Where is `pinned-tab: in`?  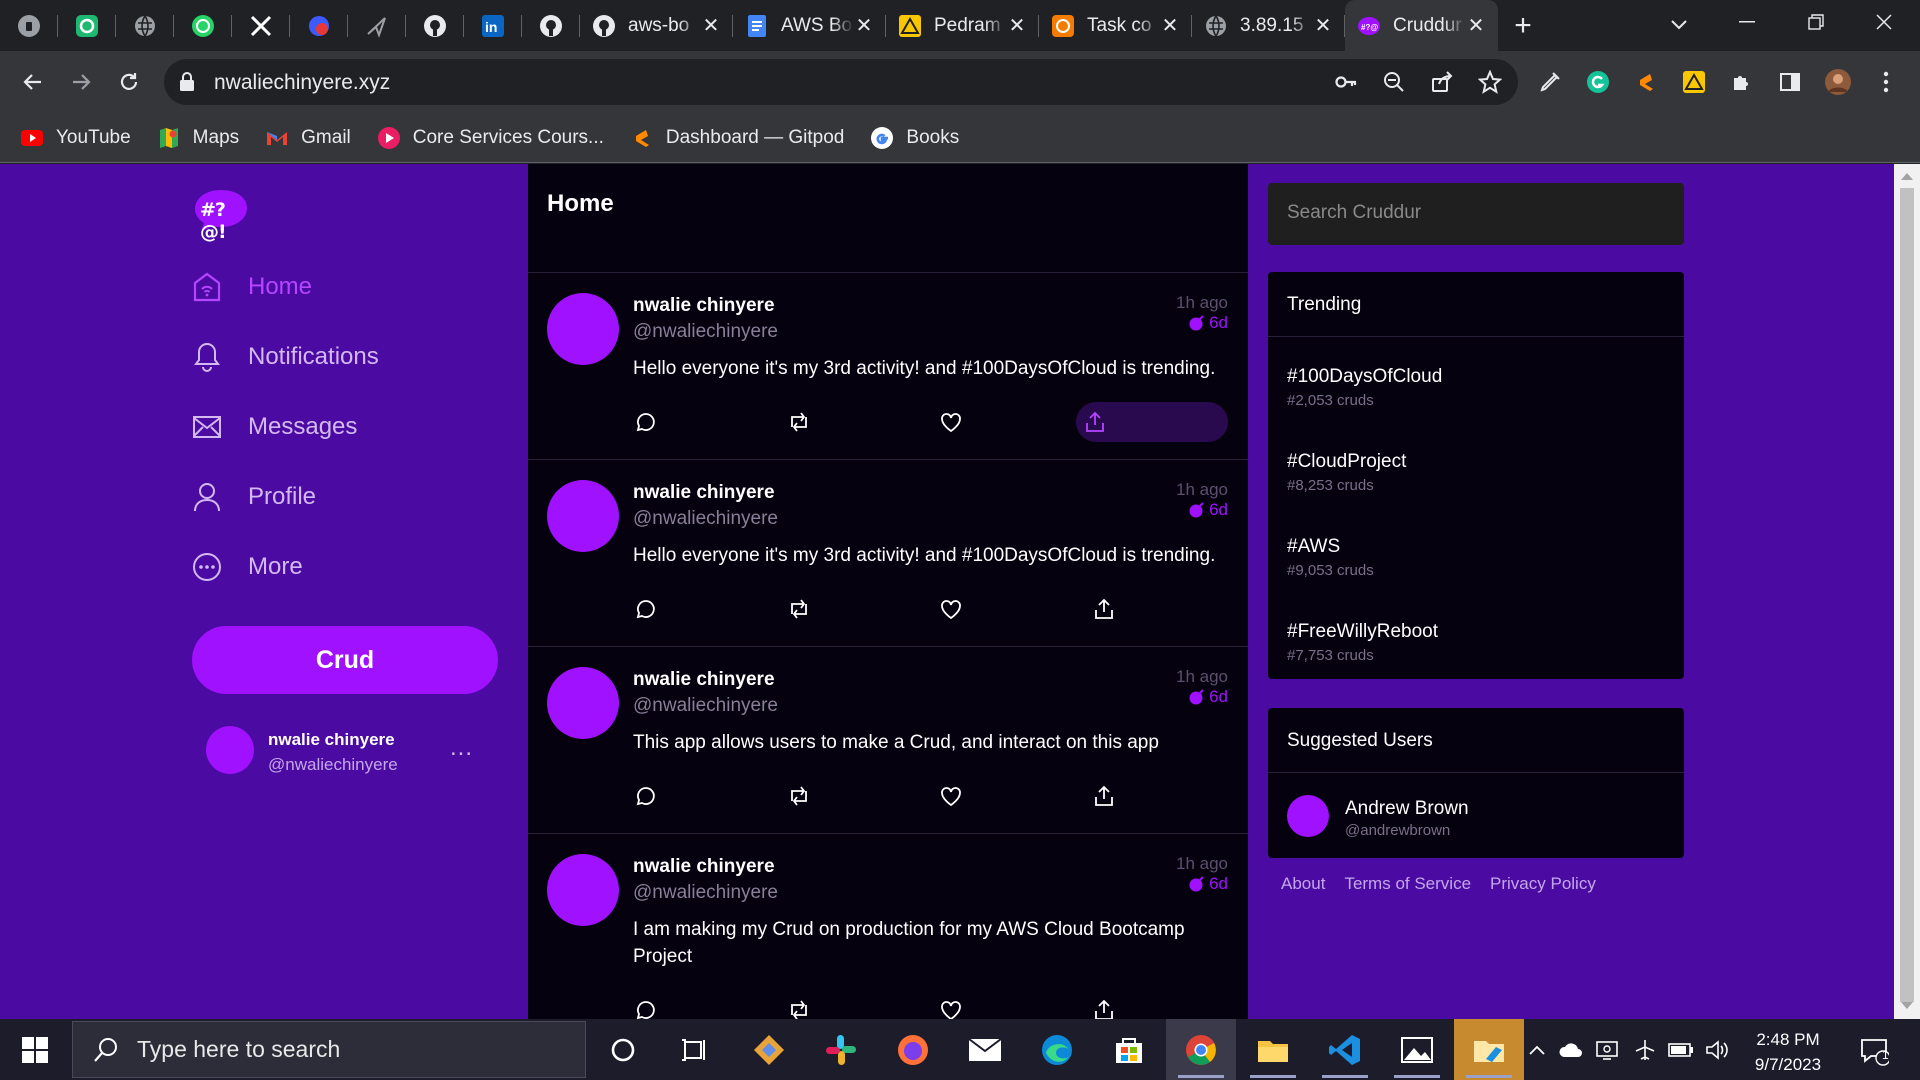
pinned-tab: in is located at coordinates (493, 25).